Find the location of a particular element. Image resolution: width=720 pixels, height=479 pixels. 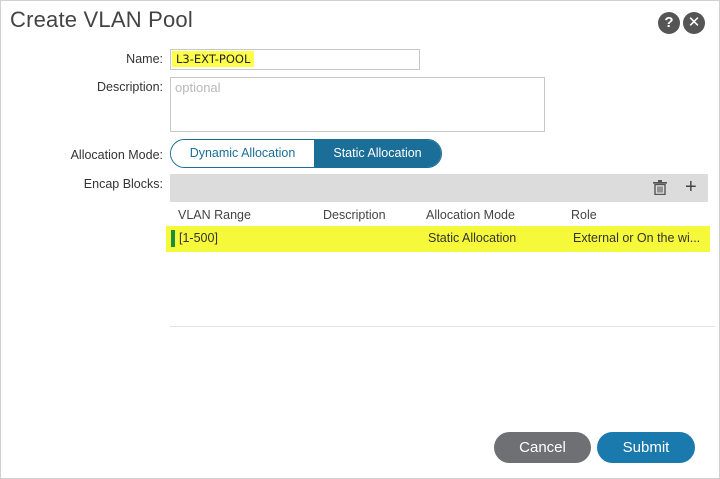

row-selection-marker is located at coordinates (173, 238).